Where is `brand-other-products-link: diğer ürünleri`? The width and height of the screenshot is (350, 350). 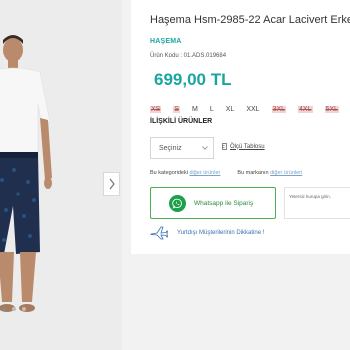
brand-other-products-link: diğer ürünleri is located at coordinates (286, 173).